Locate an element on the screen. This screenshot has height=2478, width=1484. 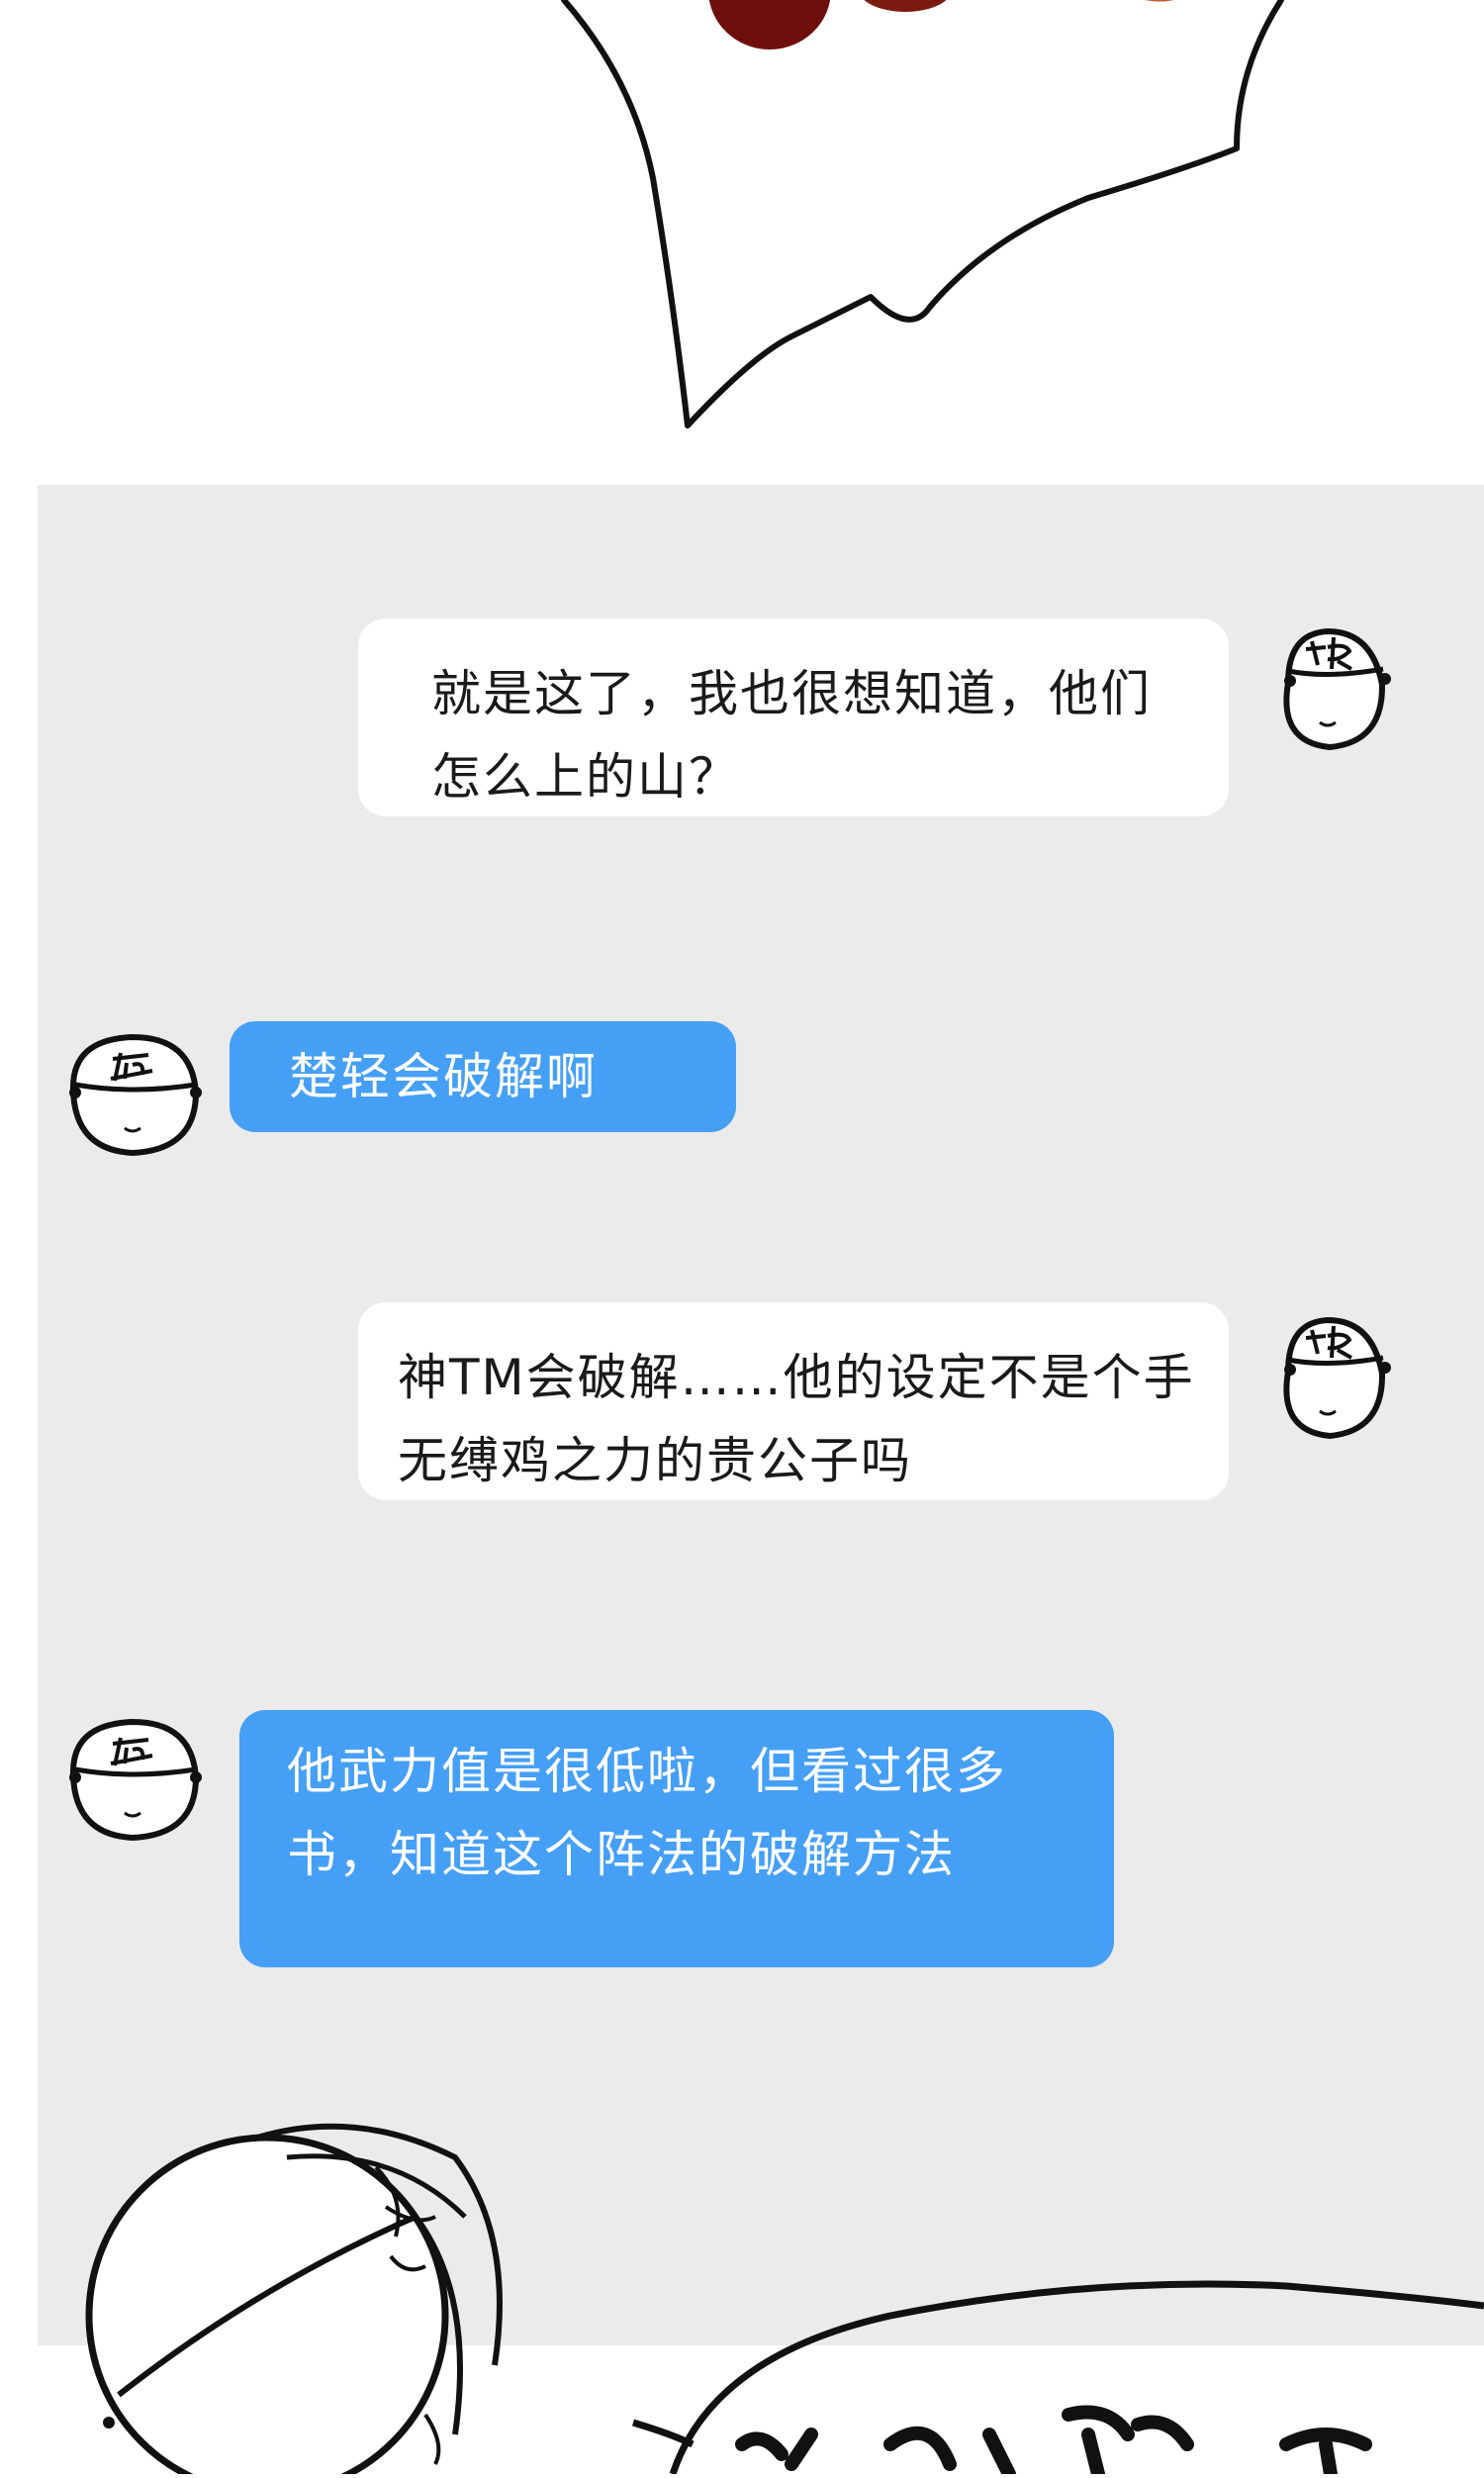
chat-bubble-left: 楚轻会破解啊 is located at coordinates (483, 1076).